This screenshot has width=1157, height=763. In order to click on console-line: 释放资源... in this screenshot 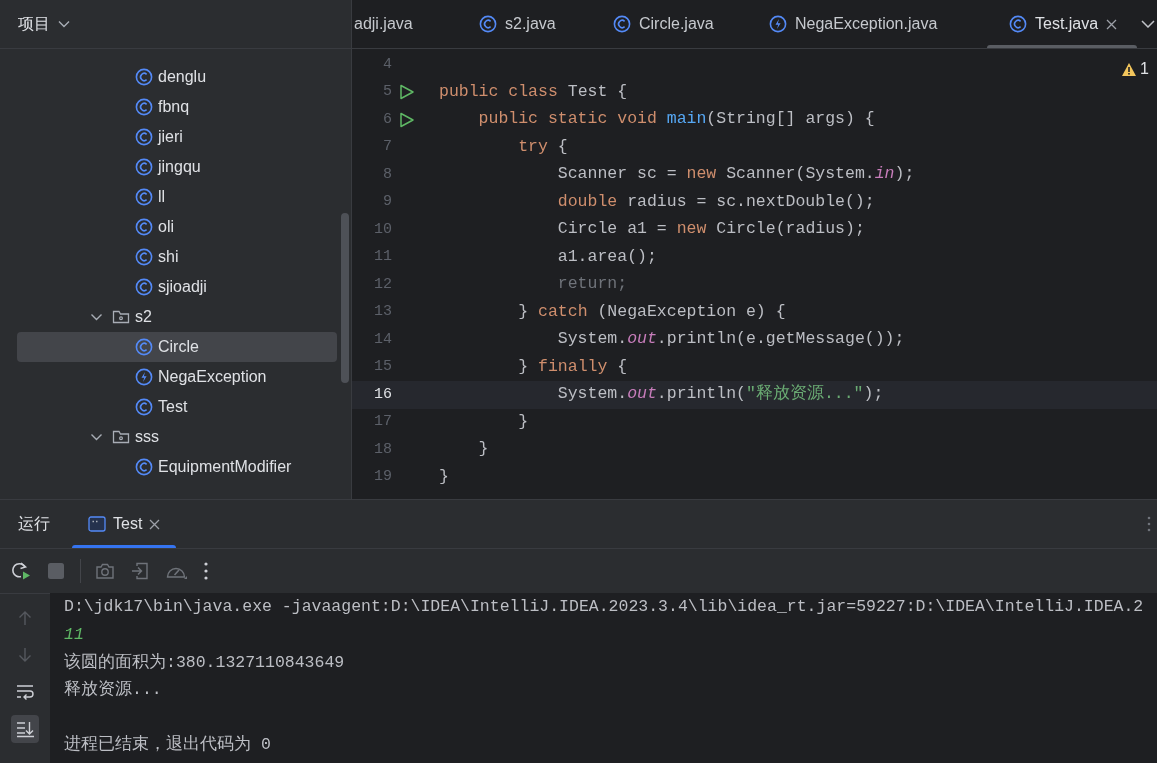, I will do `click(113, 690)`.